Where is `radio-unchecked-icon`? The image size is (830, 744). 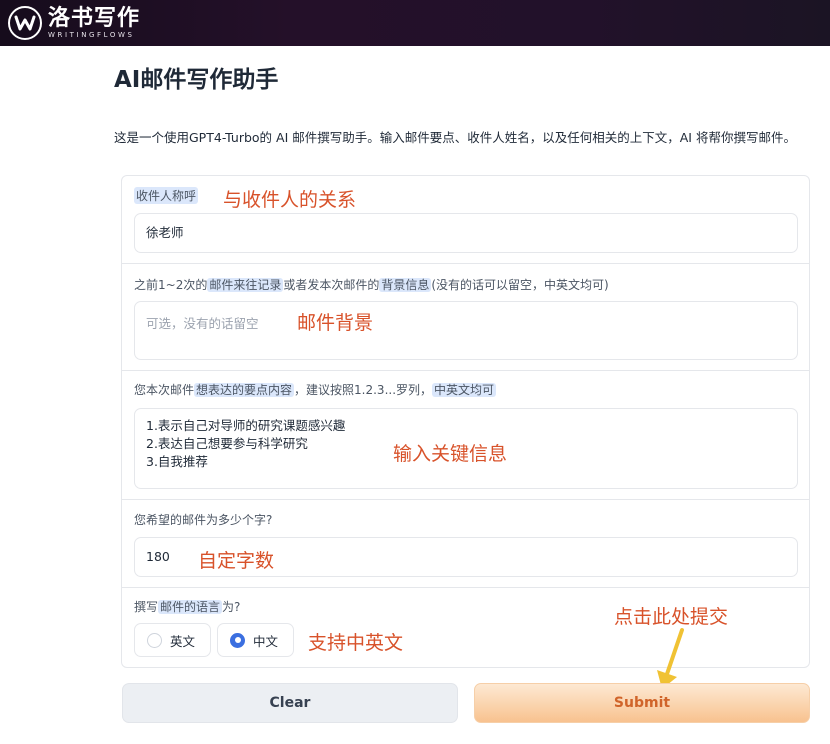
radio-unchecked-icon is located at coordinates (154, 640).